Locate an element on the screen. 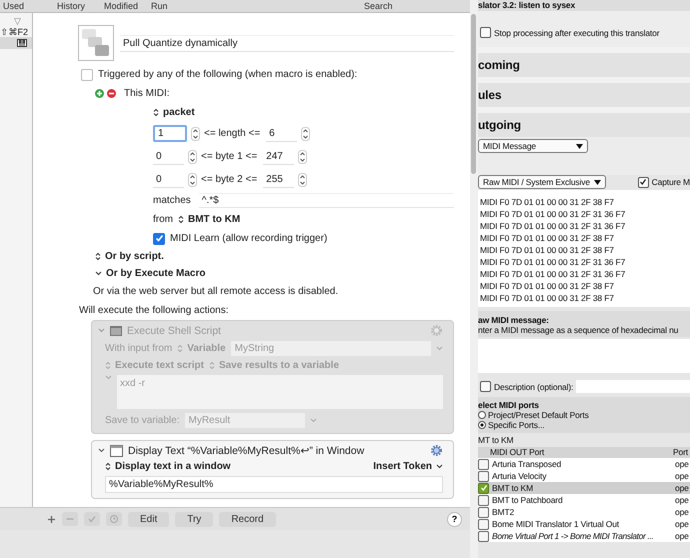 The width and height of the screenshot is (690, 558). macro-group-icon is located at coordinates (96, 43).